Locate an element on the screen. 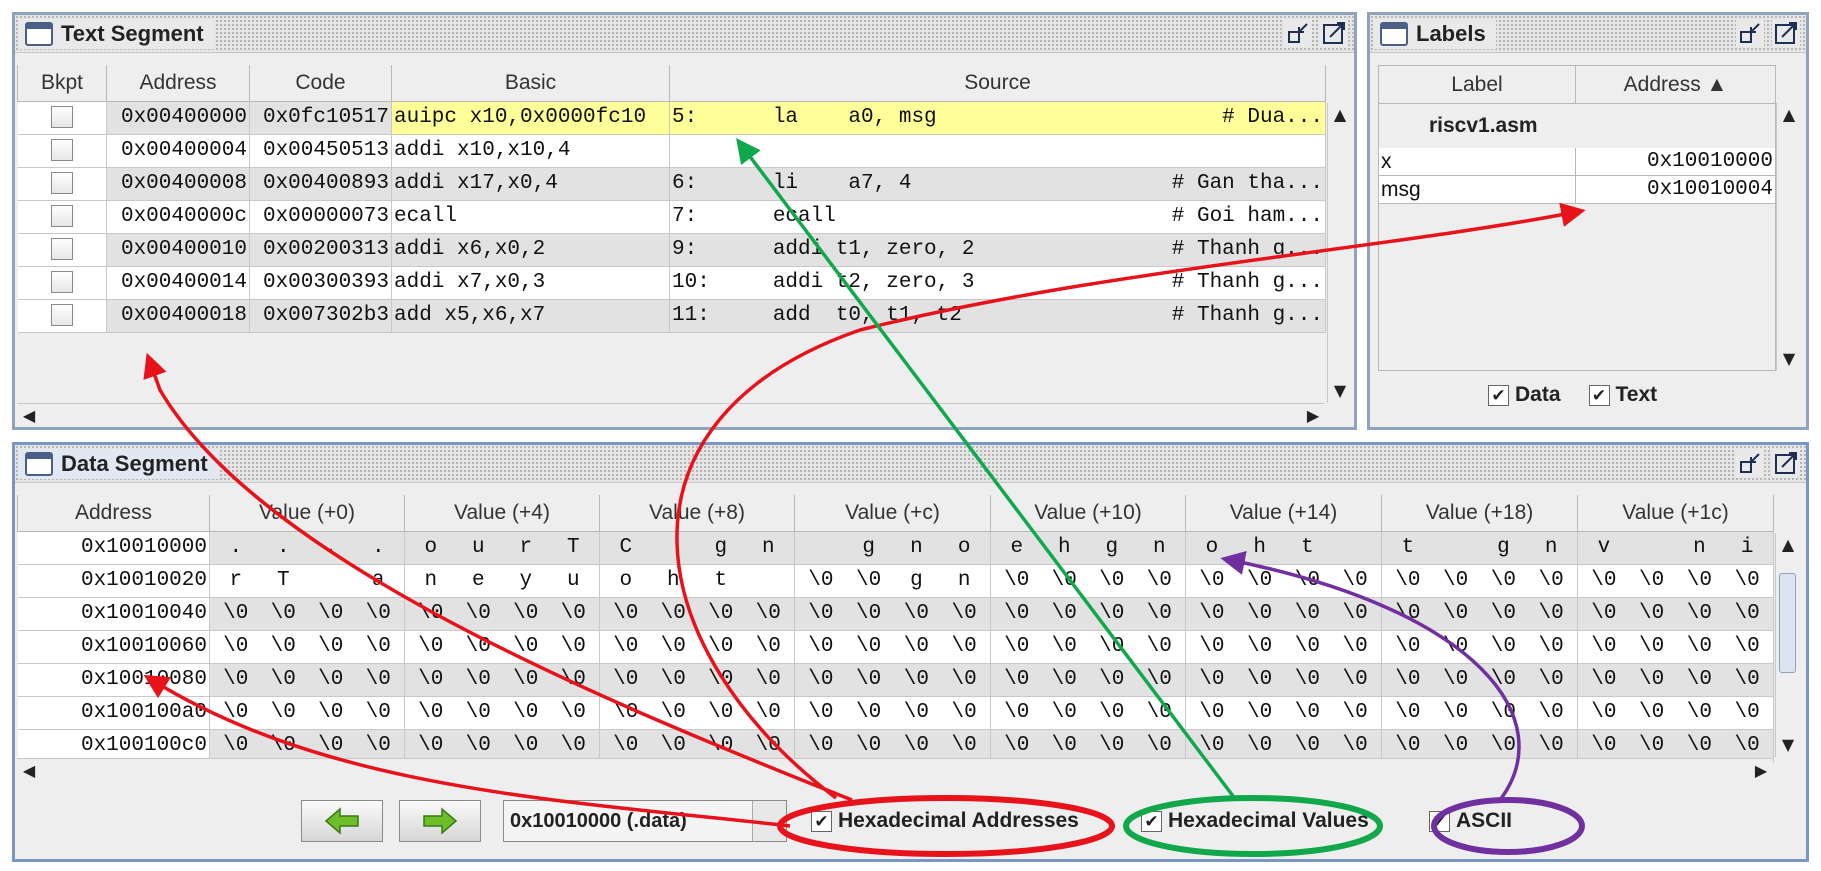 Image resolution: width=1821 pixels, height=871 pixels. value-cell: tgn is located at coordinates (1479, 548).